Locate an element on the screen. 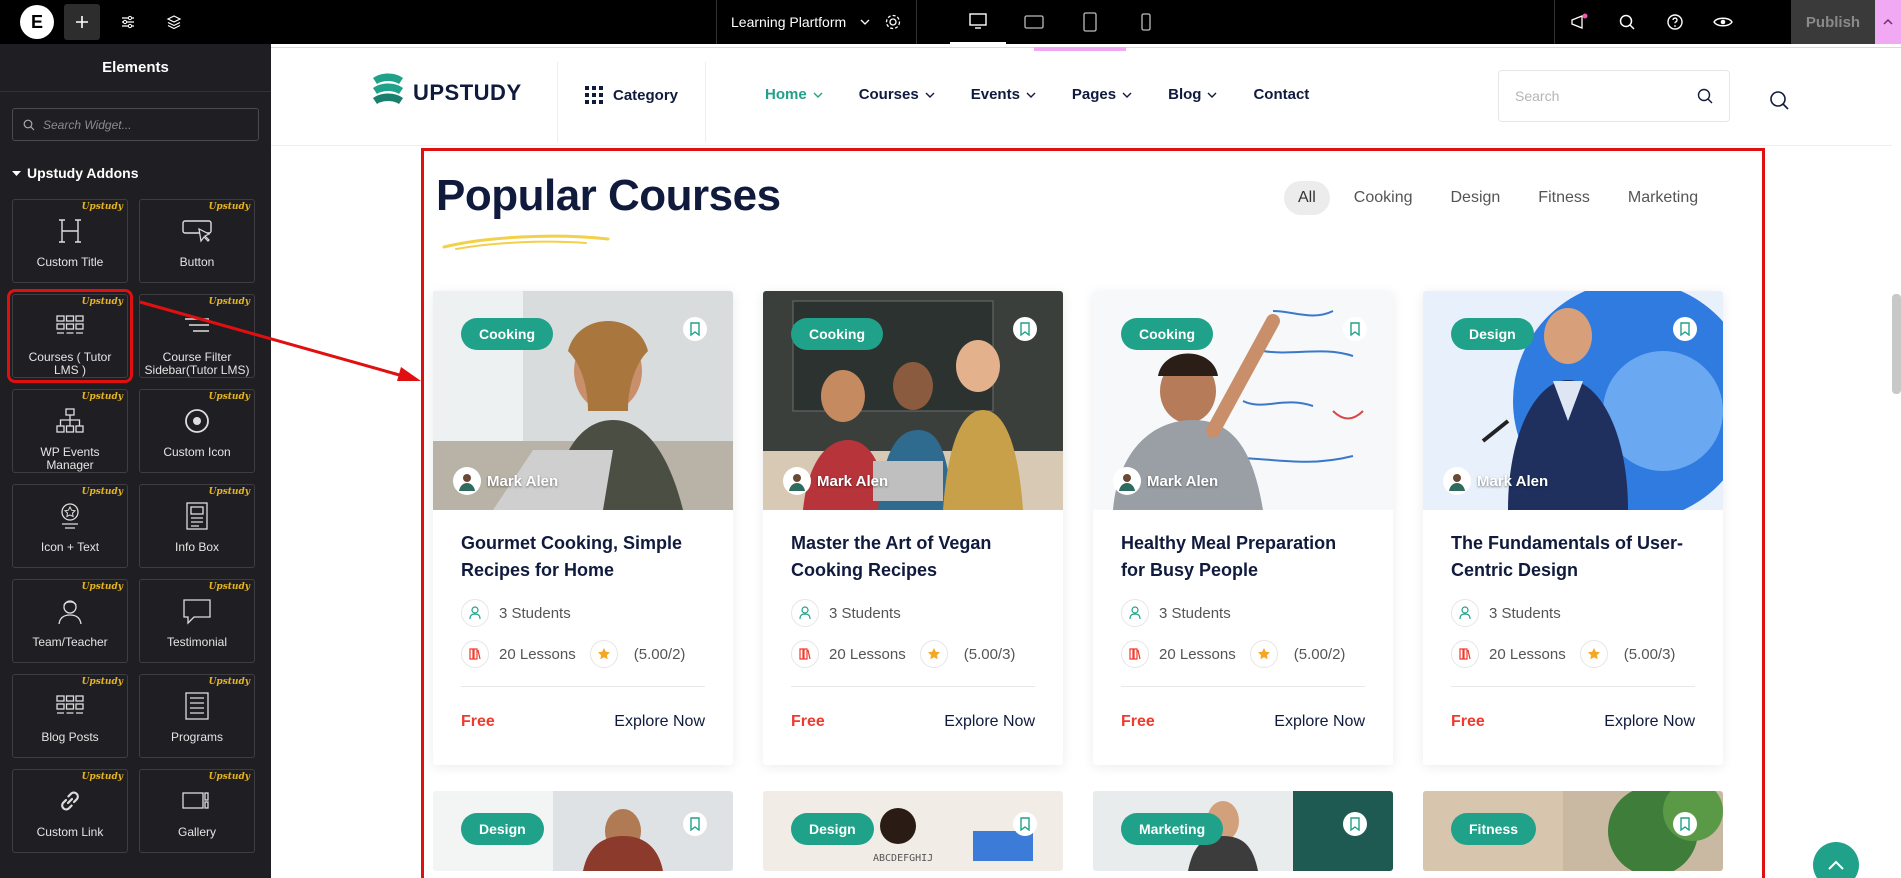 The width and height of the screenshot is (1901, 878). course-title: The Fundamentals of User-Centric Design is located at coordinates (1573, 558).